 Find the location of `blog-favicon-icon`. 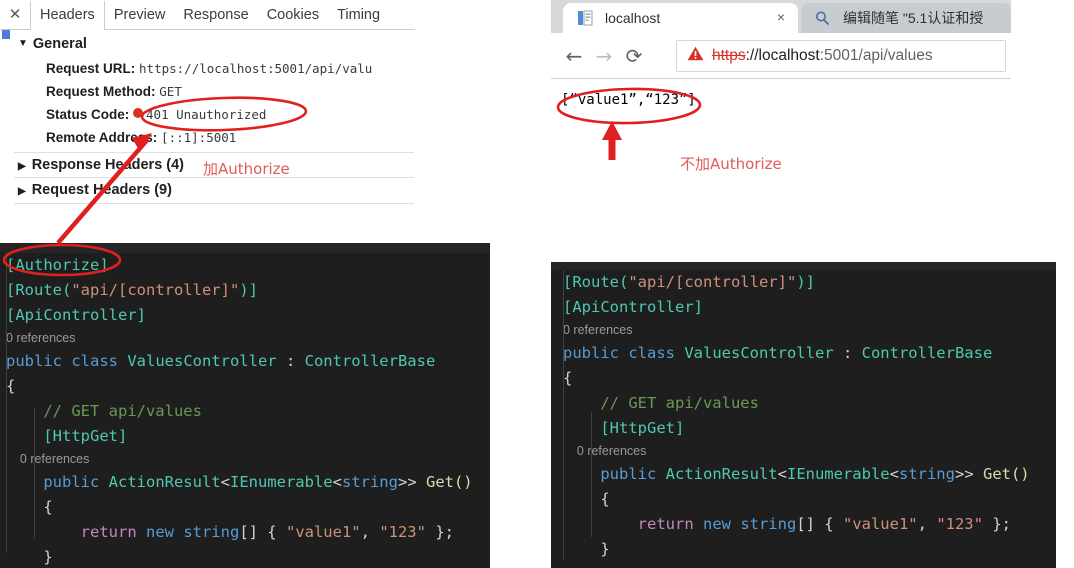

blog-favicon-icon is located at coordinates (823, 18).